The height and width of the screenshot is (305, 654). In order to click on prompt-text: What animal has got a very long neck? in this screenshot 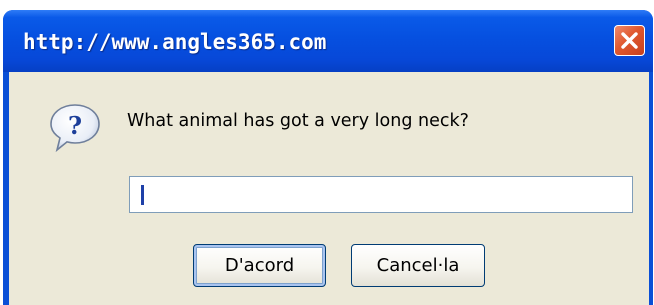, I will do `click(298, 121)`.